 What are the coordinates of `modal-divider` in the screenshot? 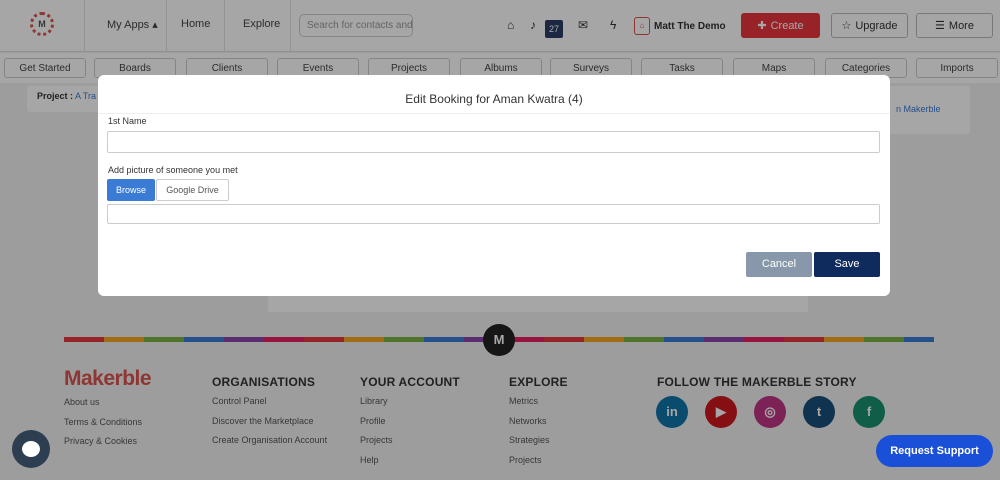 It's located at (494, 113).